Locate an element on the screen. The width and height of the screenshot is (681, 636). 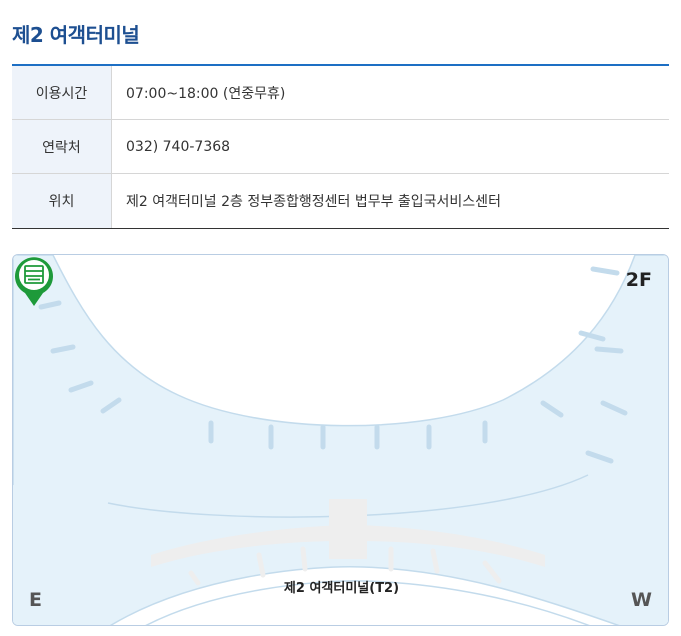
info-row-hours: 이용시간 07:00~18:00 (연중무휴) is located at coordinates (340, 93).